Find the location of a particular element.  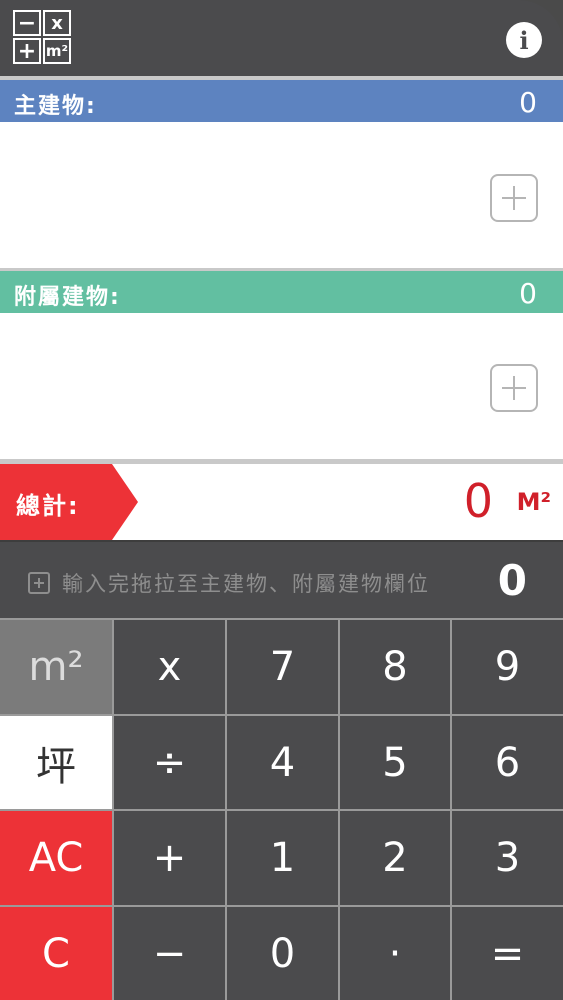

app-logo-icon: − x + m² is located at coordinates (43, 38).